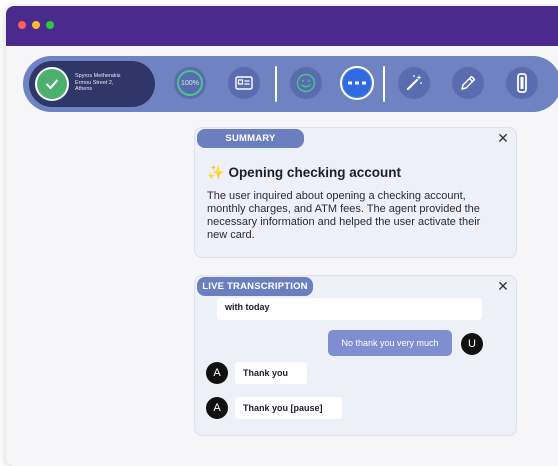 The image size is (558, 466). I want to click on smiley-icon, so click(306, 83).